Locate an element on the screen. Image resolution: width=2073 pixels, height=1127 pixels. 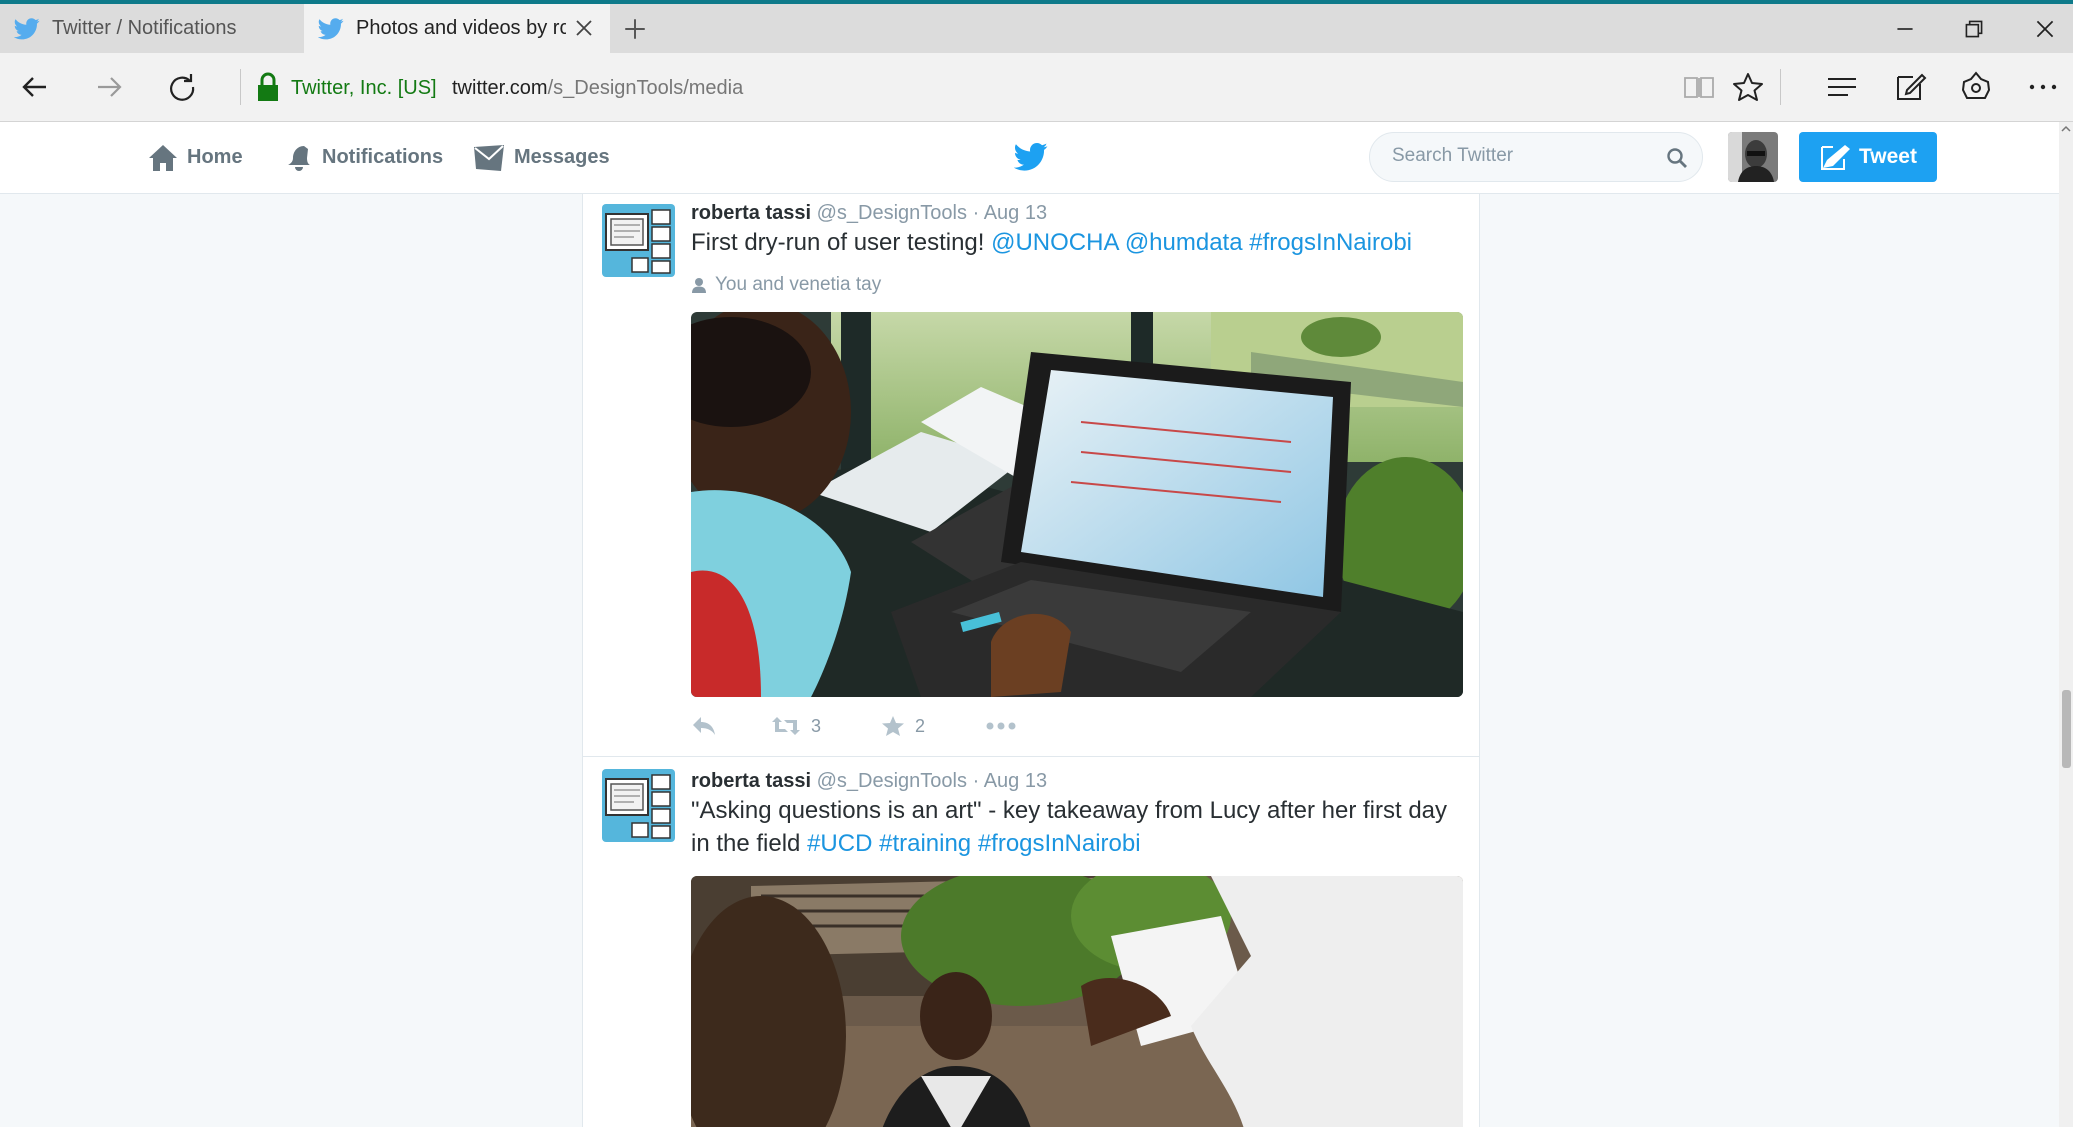
star-icon is located at coordinates (893, 726).